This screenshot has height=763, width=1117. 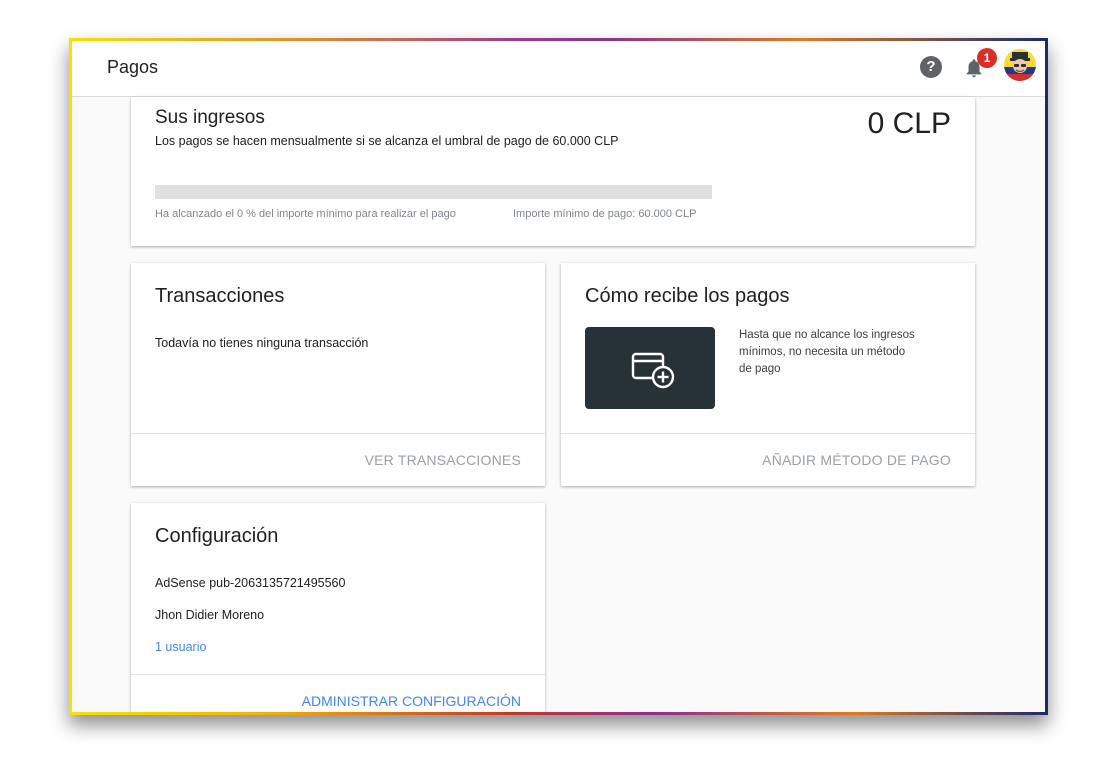 I want to click on page-title: Pagos, so click(x=133, y=67).